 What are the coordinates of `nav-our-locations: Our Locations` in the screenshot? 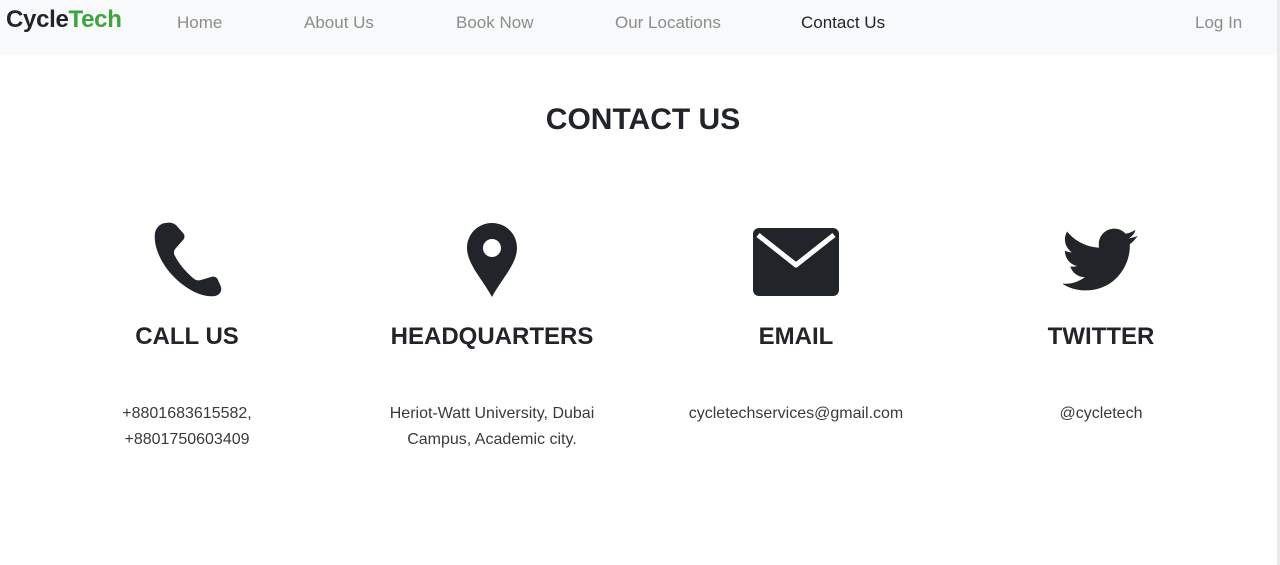 It's located at (668, 23).